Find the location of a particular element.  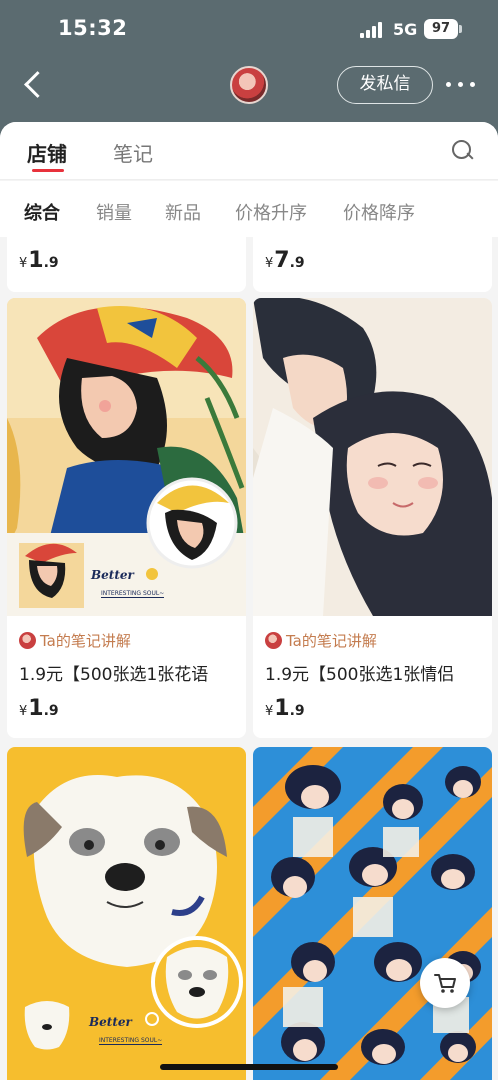

filter-comprehensive: 综合 is located at coordinates (42, 212).